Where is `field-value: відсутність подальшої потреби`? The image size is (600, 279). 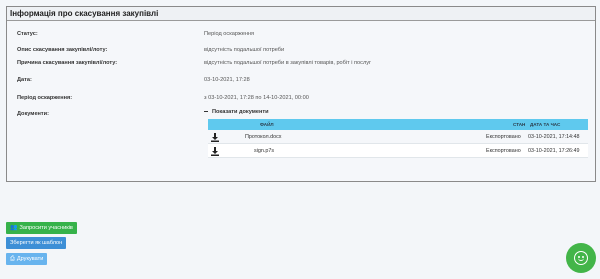
field-value: відсутність подальшої потреби is located at coordinates (244, 50).